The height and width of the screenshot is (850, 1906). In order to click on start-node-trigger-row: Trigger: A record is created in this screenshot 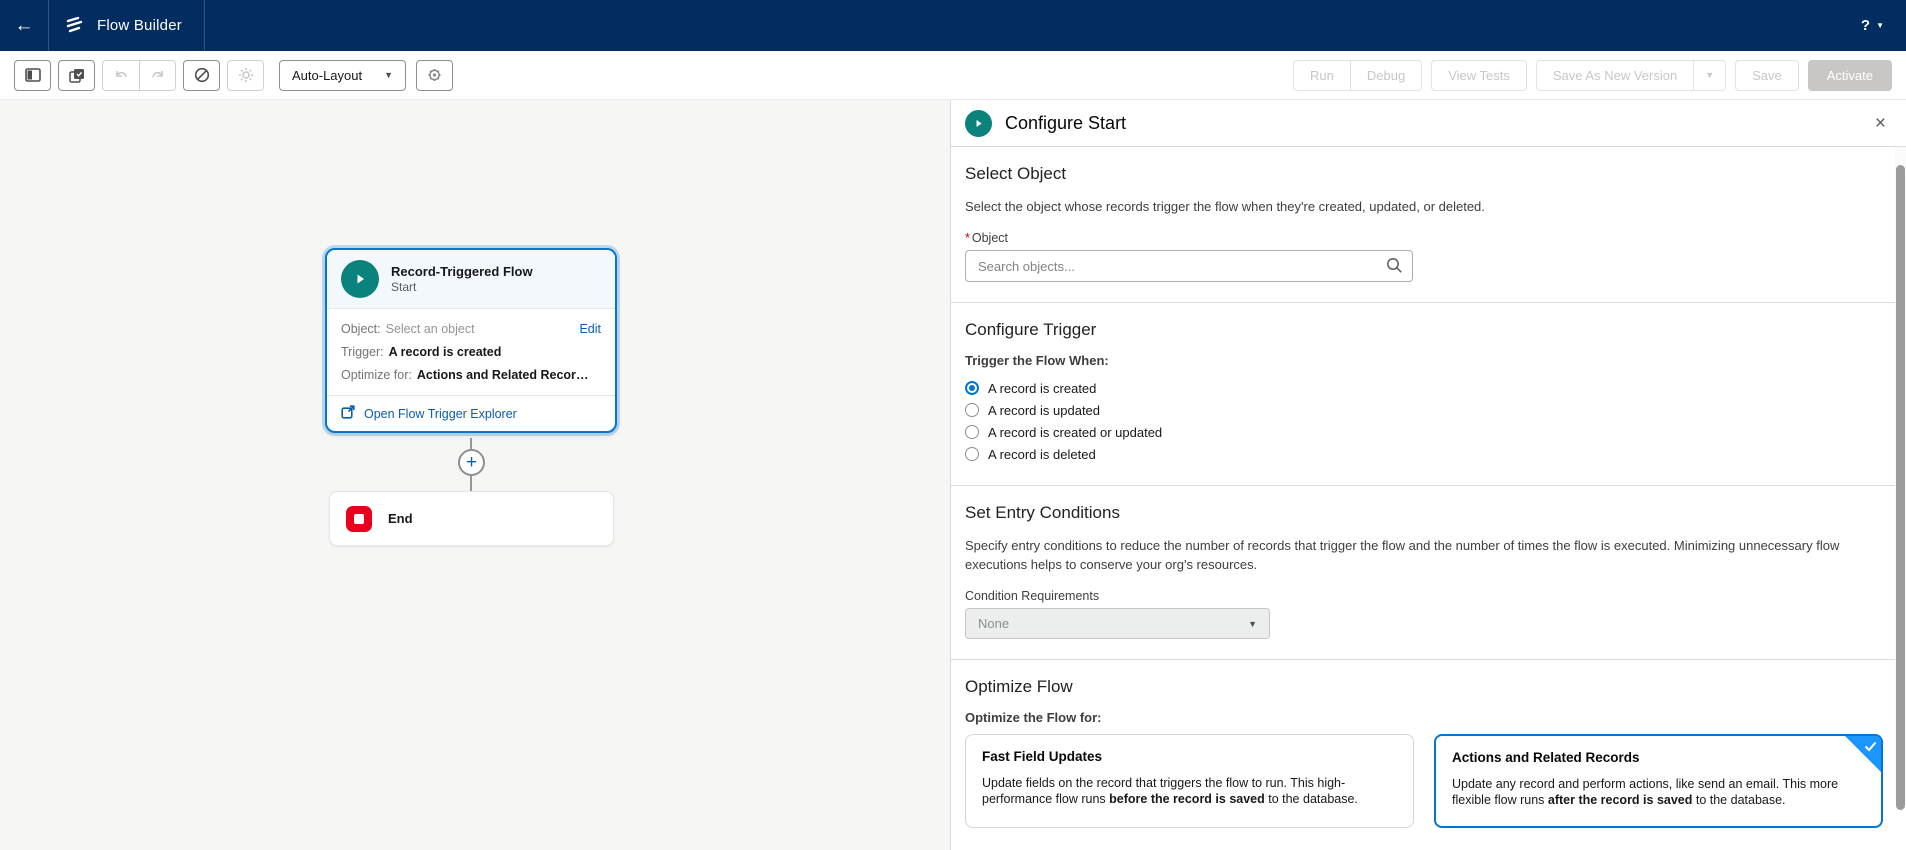, I will do `click(471, 352)`.